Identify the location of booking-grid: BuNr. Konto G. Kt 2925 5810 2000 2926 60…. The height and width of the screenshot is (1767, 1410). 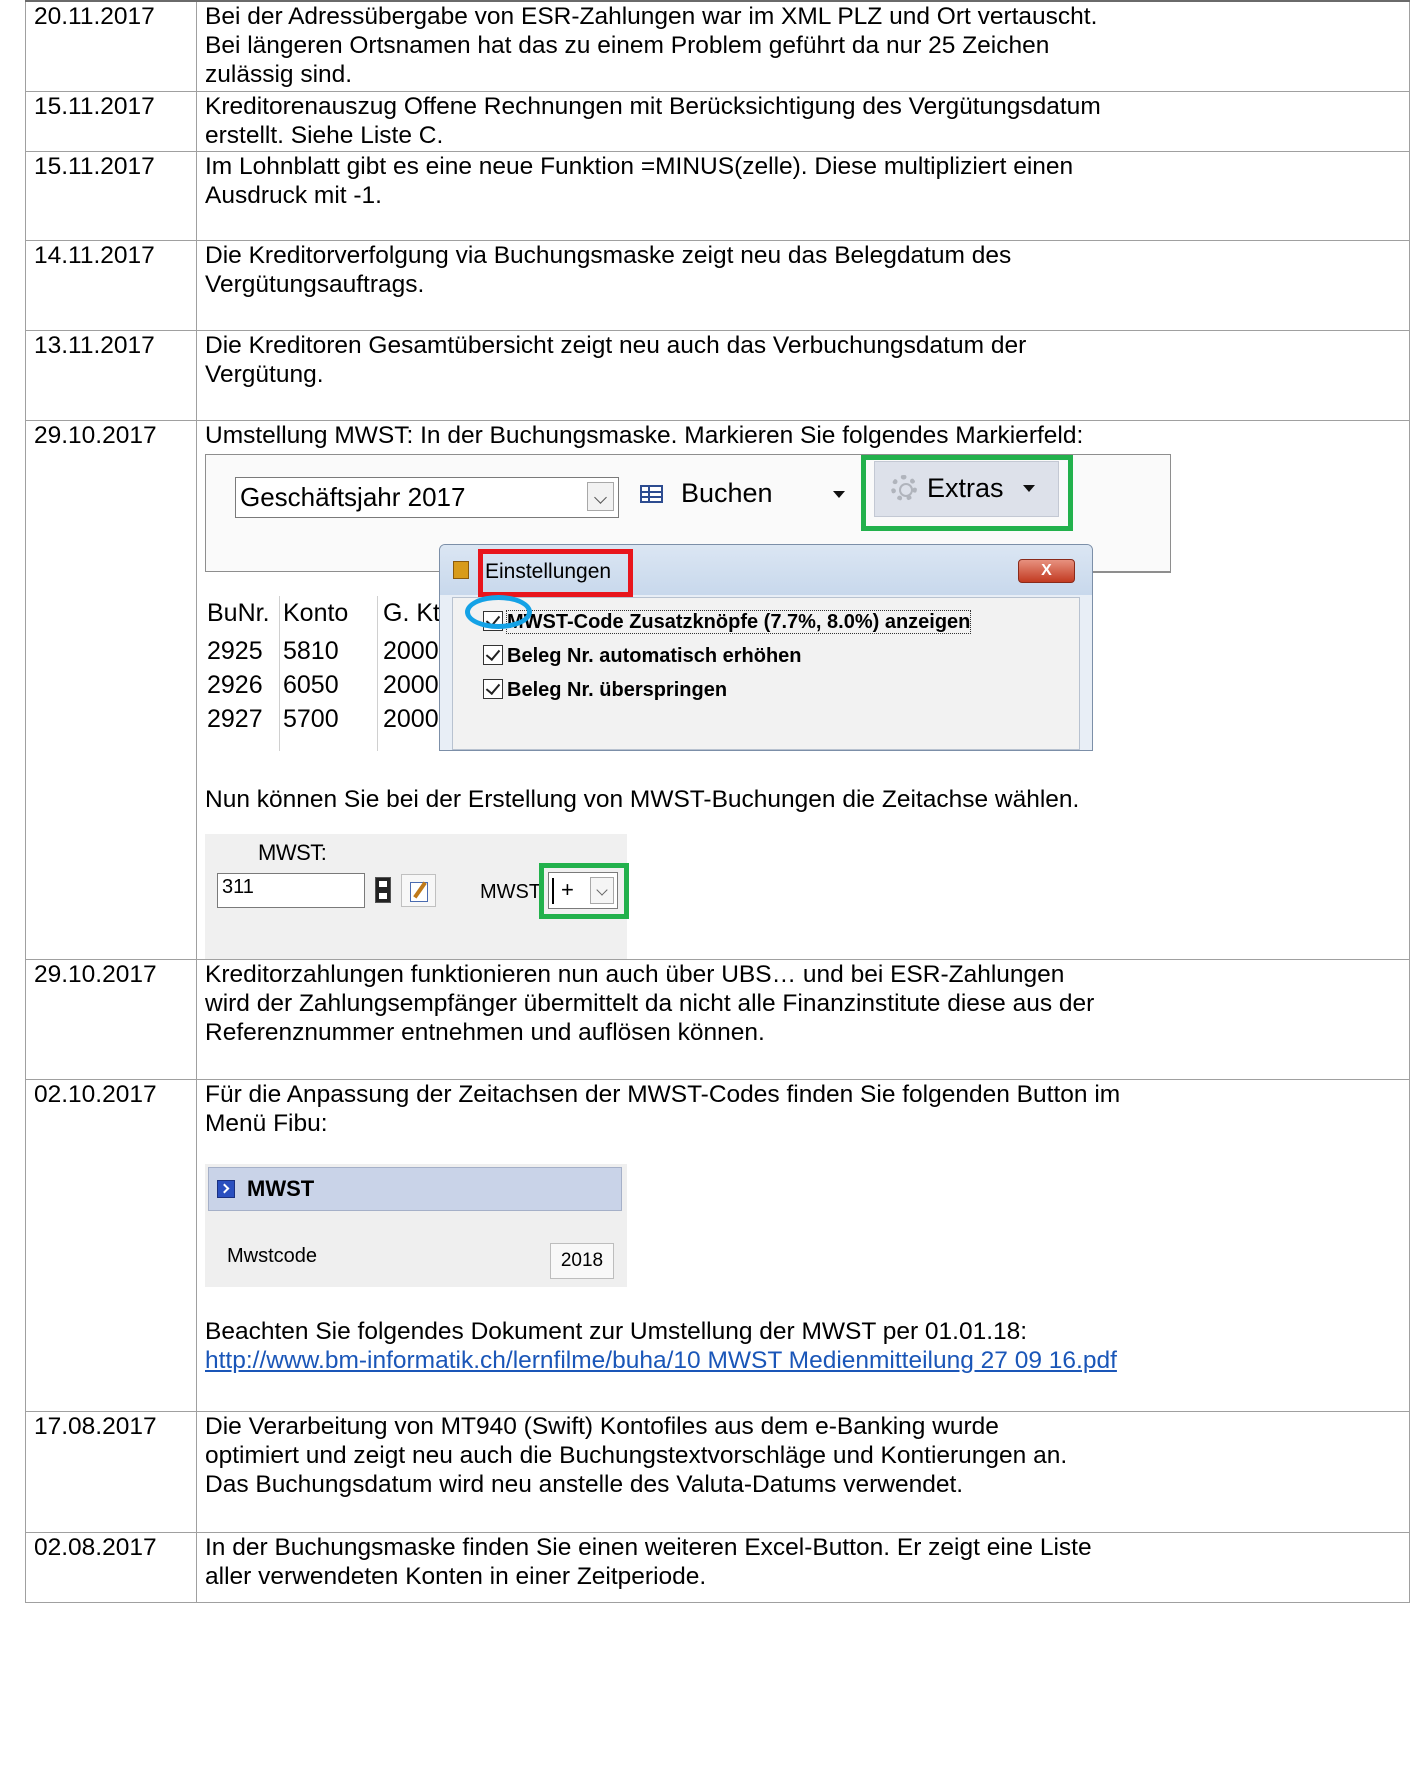
(325, 661).